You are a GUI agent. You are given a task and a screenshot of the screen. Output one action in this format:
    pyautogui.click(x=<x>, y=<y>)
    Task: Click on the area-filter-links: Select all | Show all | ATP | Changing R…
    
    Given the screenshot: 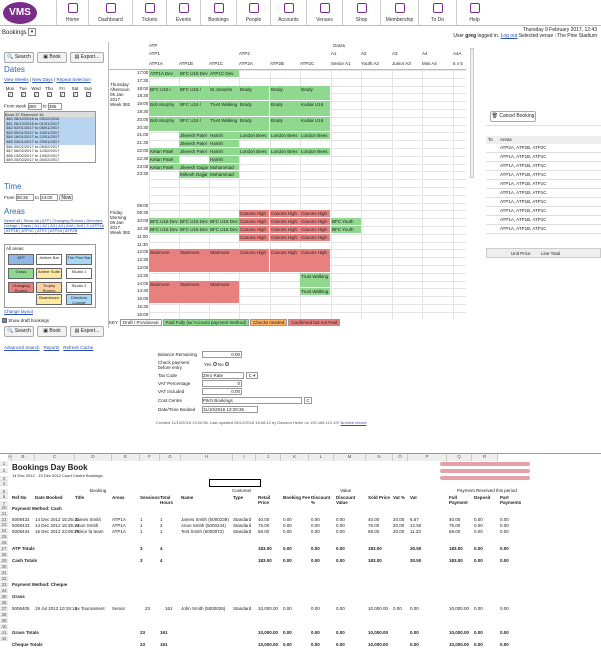 What is the action you would take?
    pyautogui.click(x=54, y=225)
    